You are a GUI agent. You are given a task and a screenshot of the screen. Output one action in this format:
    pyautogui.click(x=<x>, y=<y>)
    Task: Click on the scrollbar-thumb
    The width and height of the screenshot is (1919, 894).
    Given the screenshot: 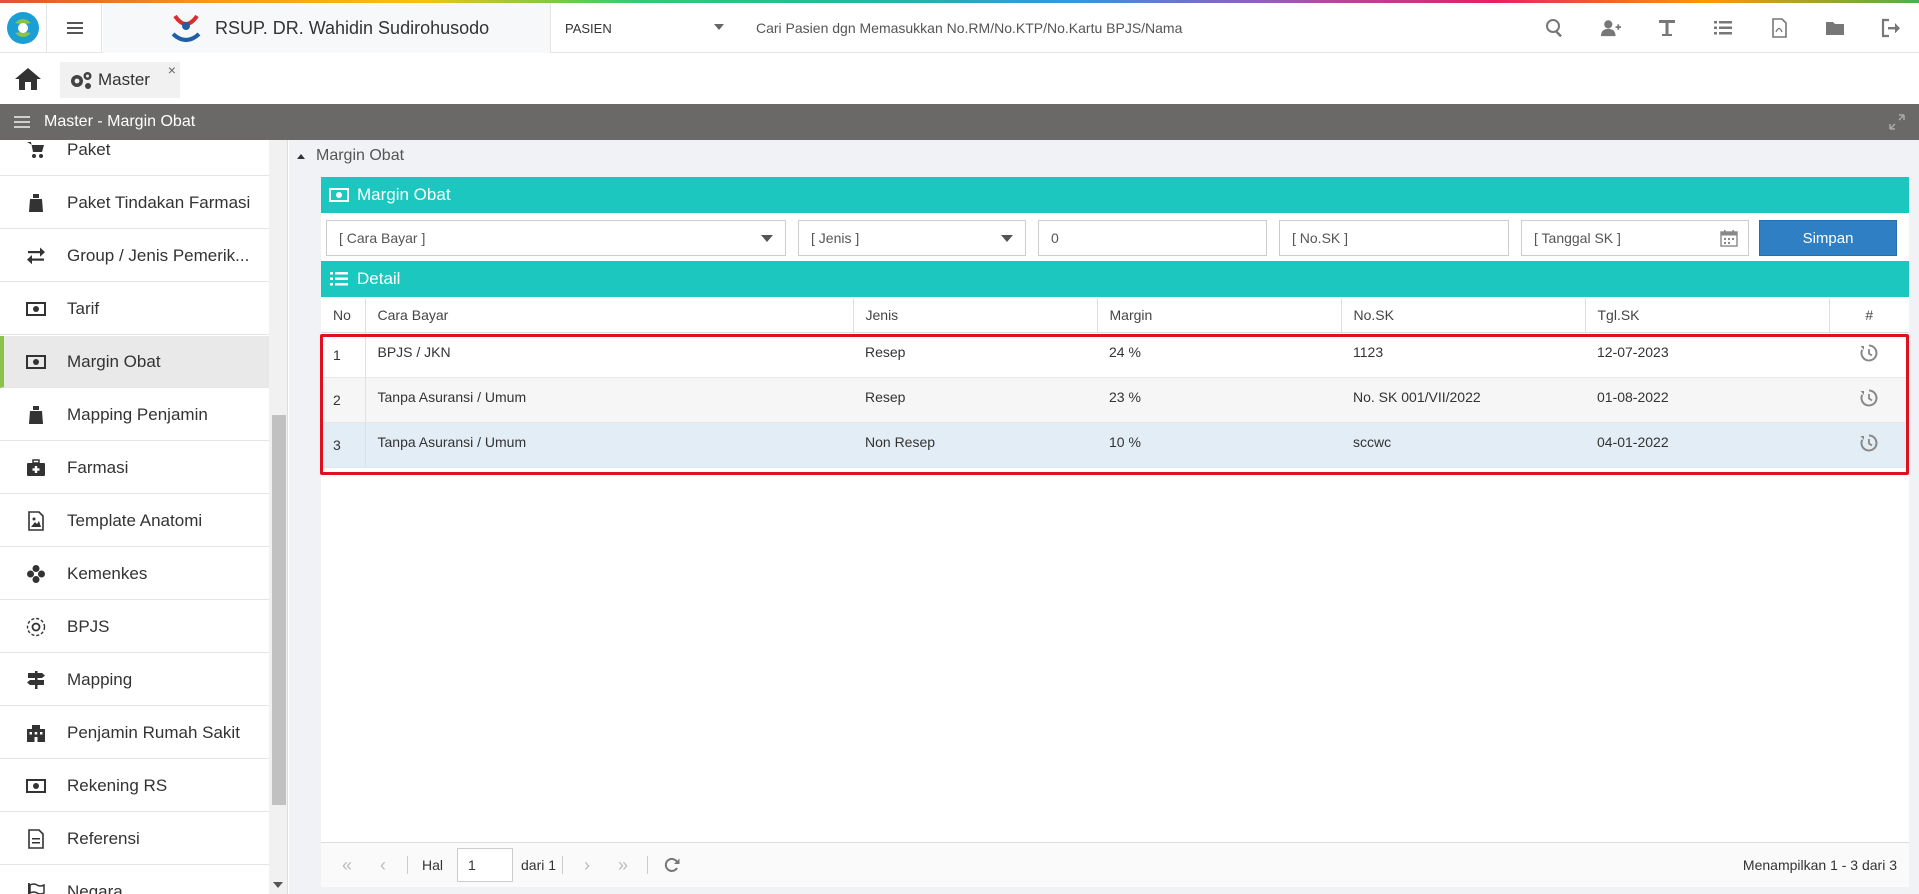 What is the action you would take?
    pyautogui.click(x=279, y=610)
    